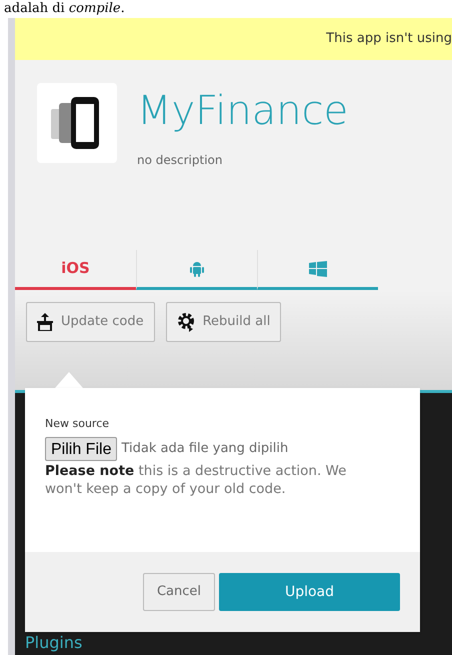 This screenshot has height=655, width=452. I want to click on banner-text: This app isn't using, so click(389, 39).